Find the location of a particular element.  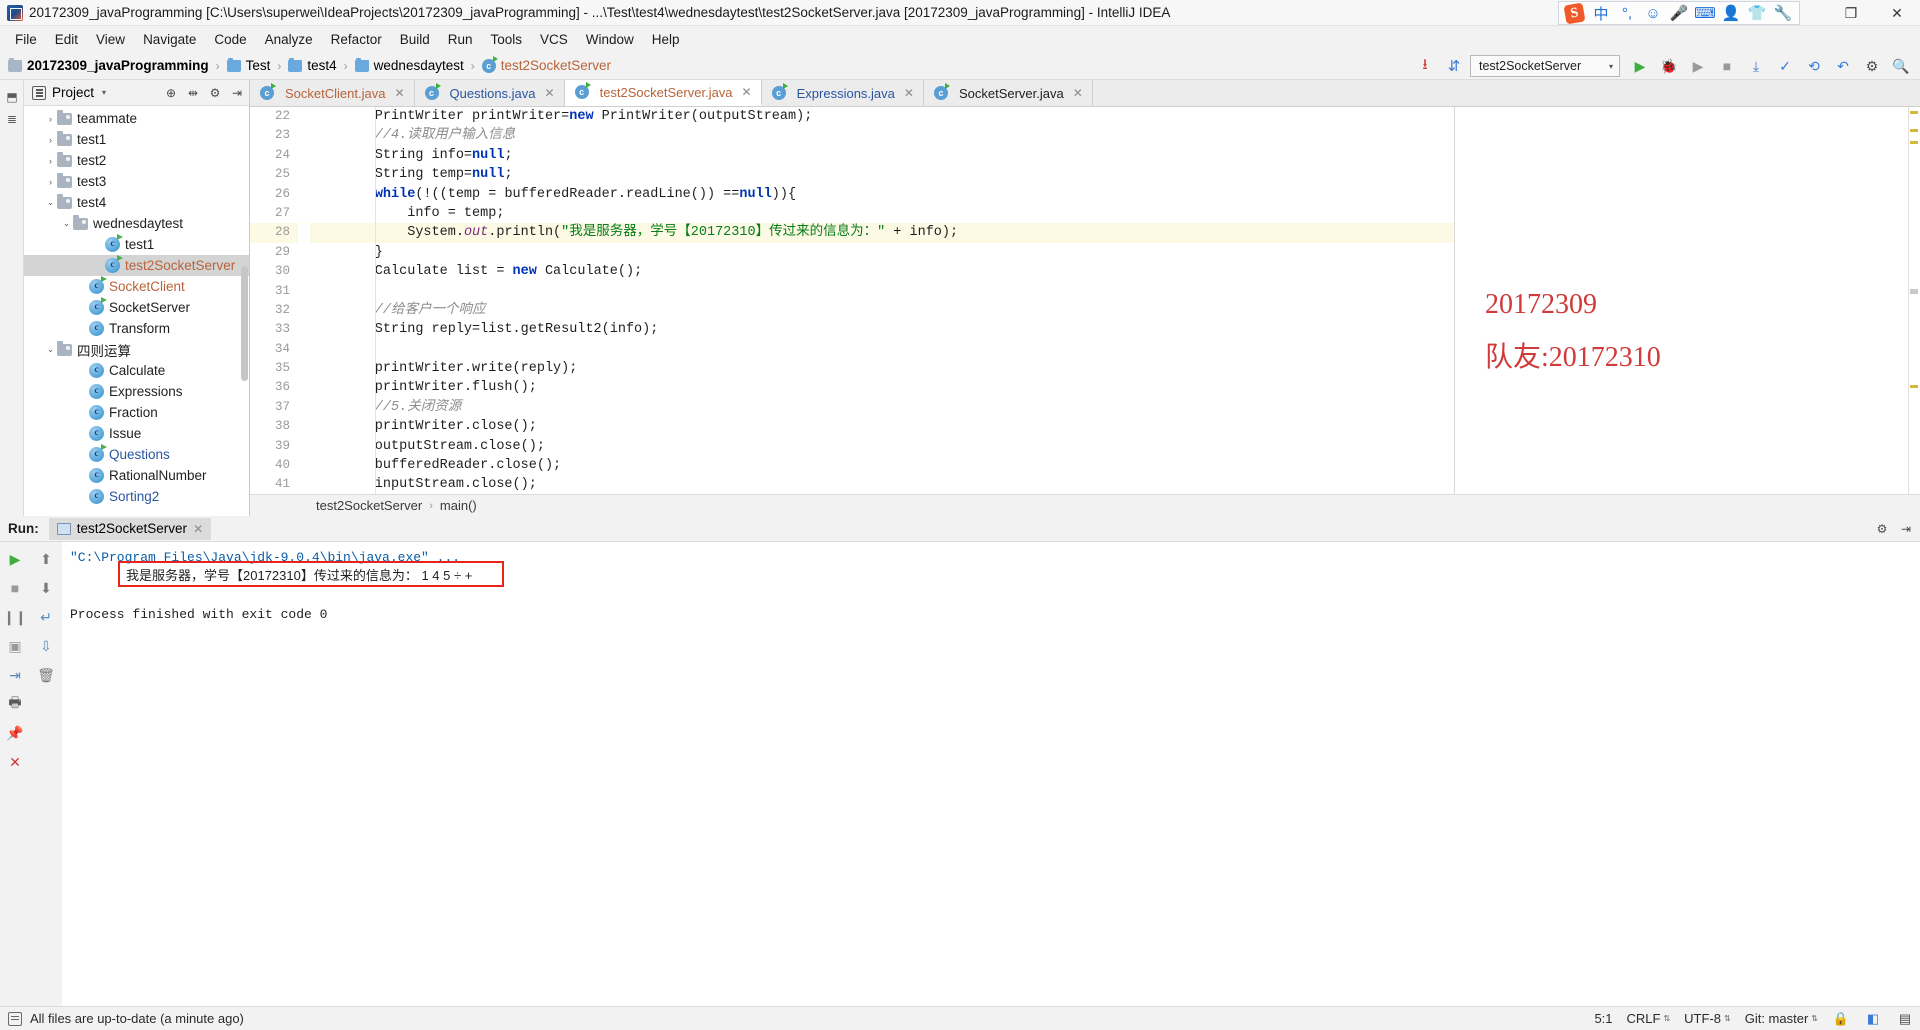

vcs-history-icon: ⟲ is located at coordinates (1814, 66).